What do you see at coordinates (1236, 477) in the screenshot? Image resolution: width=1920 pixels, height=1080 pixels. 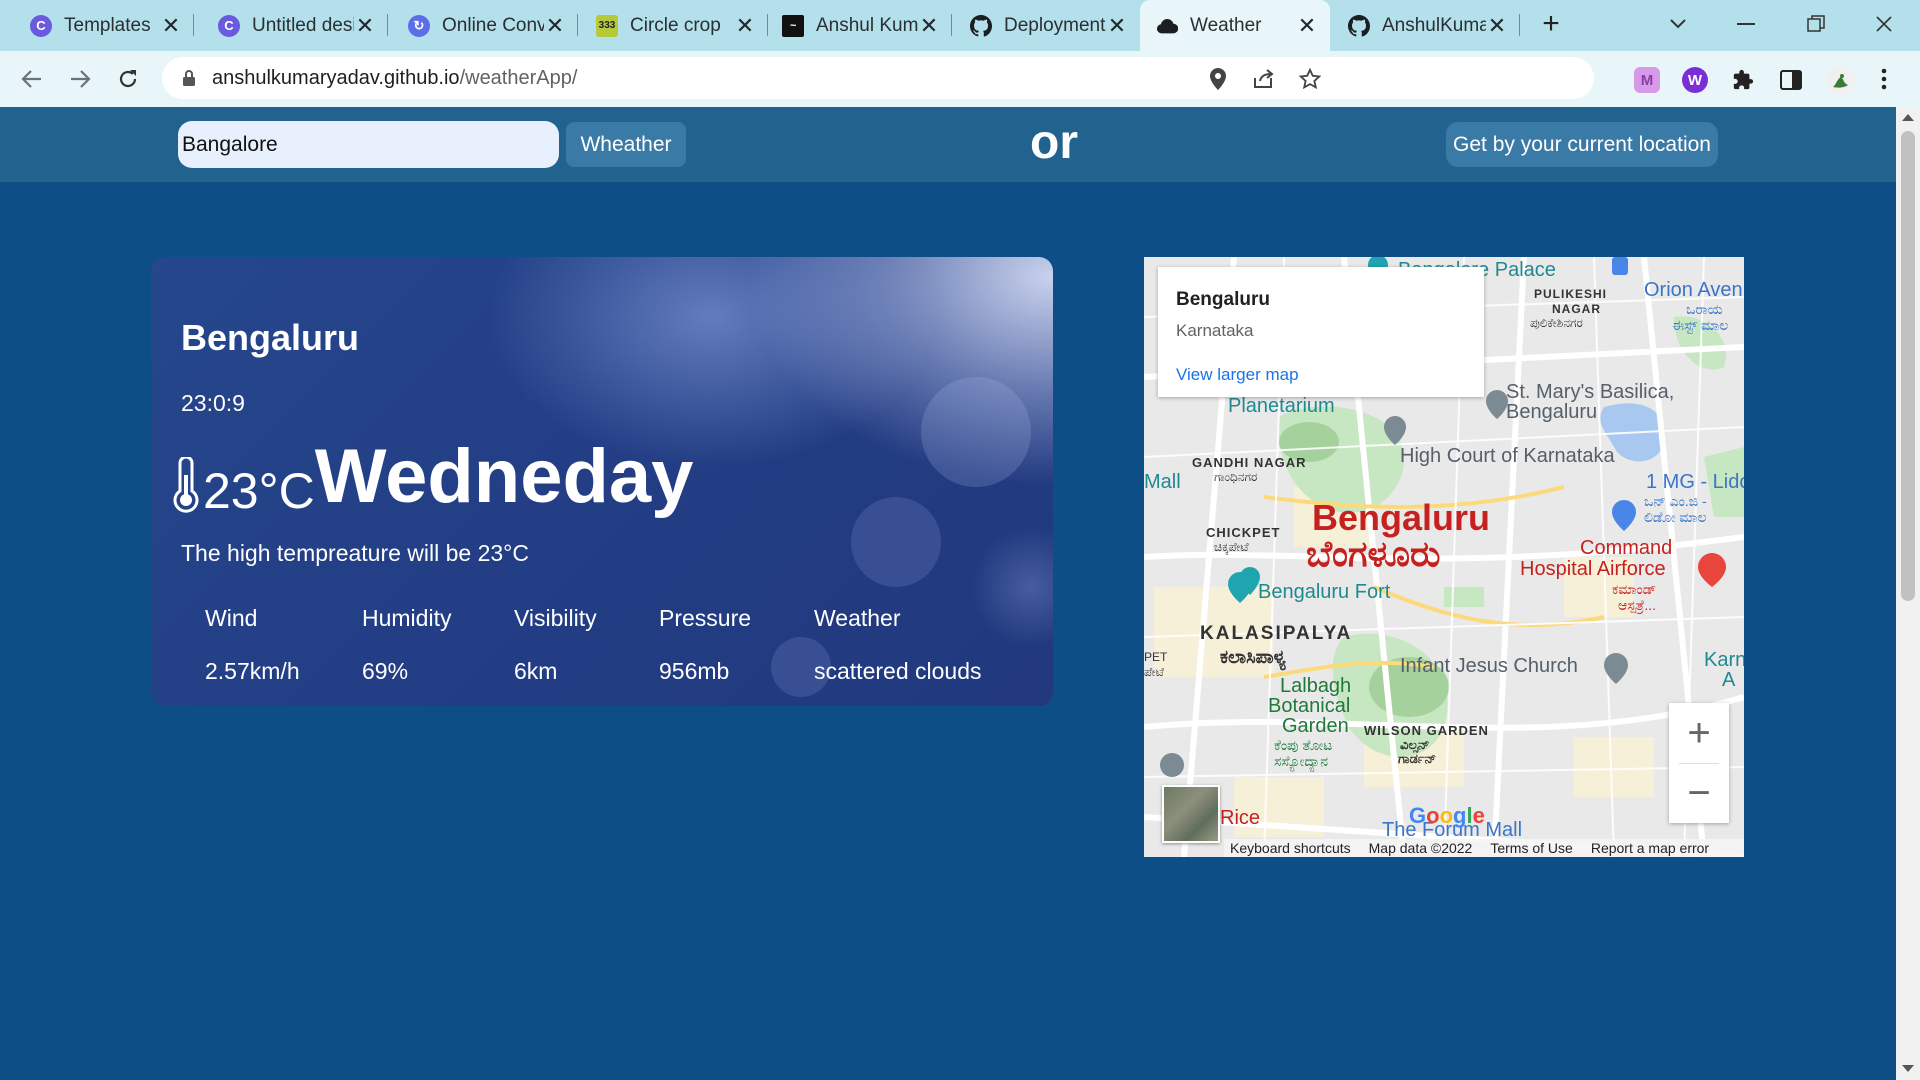 I see `map-label: ಗಾಂಧಿನಗರ` at bounding box center [1236, 477].